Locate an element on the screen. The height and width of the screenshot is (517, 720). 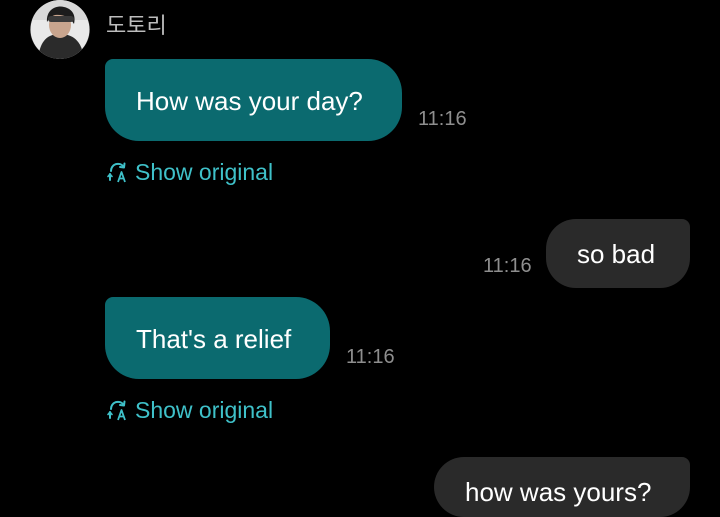
message-text: How was your day? is located at coordinates (249, 101).